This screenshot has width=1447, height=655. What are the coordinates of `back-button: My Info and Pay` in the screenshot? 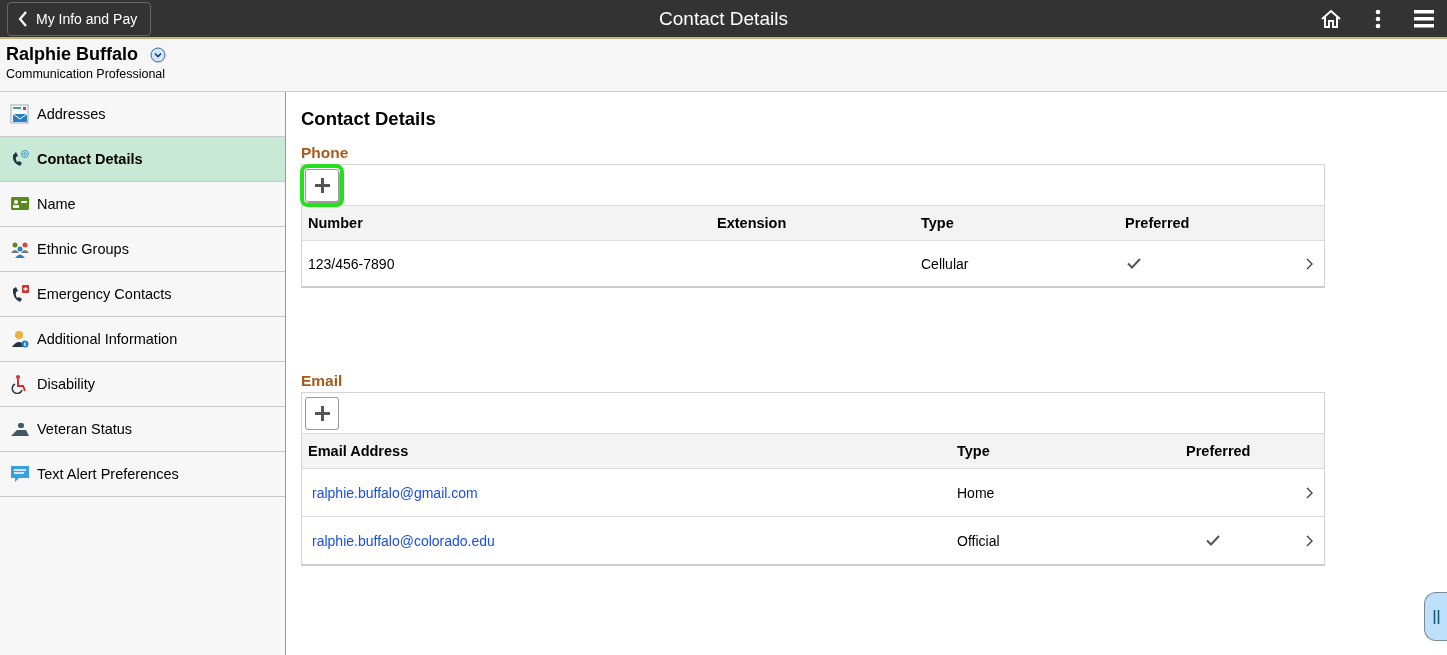 It's located at (79, 18).